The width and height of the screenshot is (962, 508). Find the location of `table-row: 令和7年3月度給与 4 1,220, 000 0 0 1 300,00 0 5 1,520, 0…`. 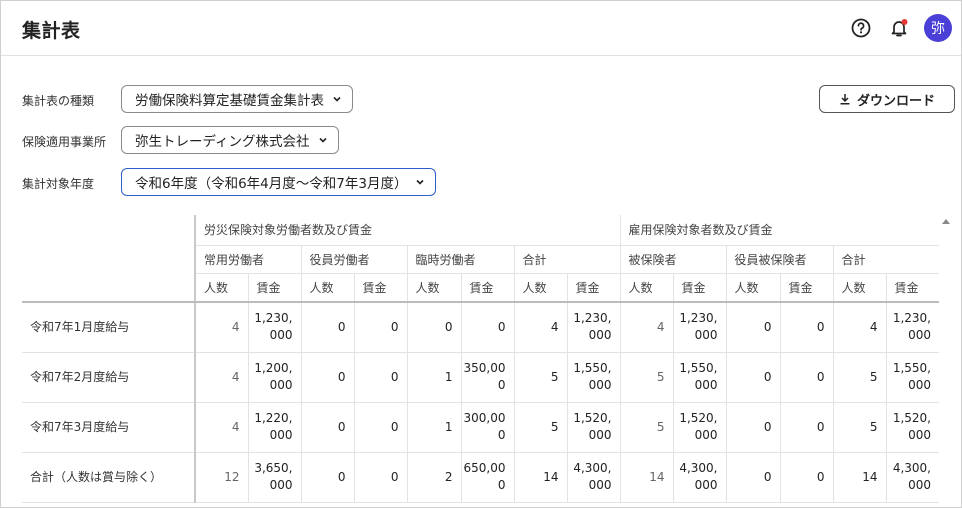

table-row: 令和7年3月度給与 4 1,220, 000 0 0 1 300,00 0 5 1,520, 0… is located at coordinates (480, 427).